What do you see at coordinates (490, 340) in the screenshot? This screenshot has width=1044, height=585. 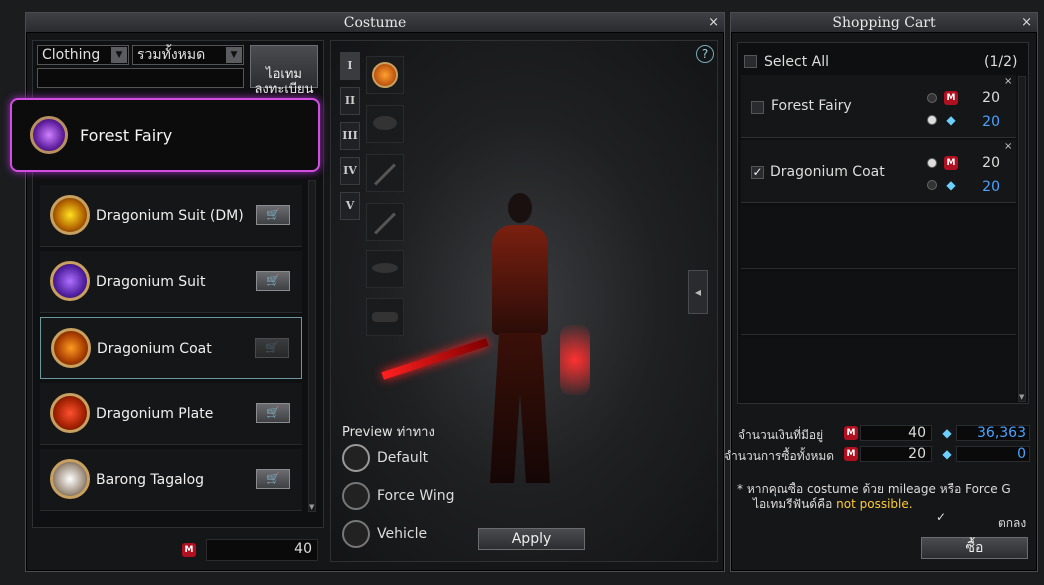 I see `character-preview` at bounding box center [490, 340].